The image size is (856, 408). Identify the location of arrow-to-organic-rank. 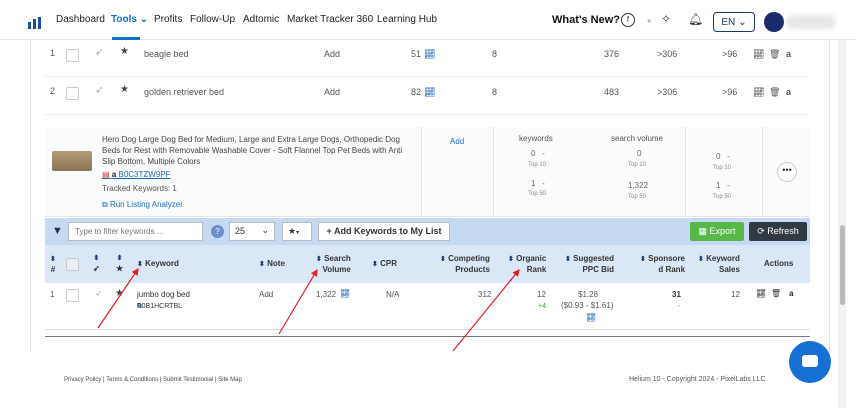
(486, 310).